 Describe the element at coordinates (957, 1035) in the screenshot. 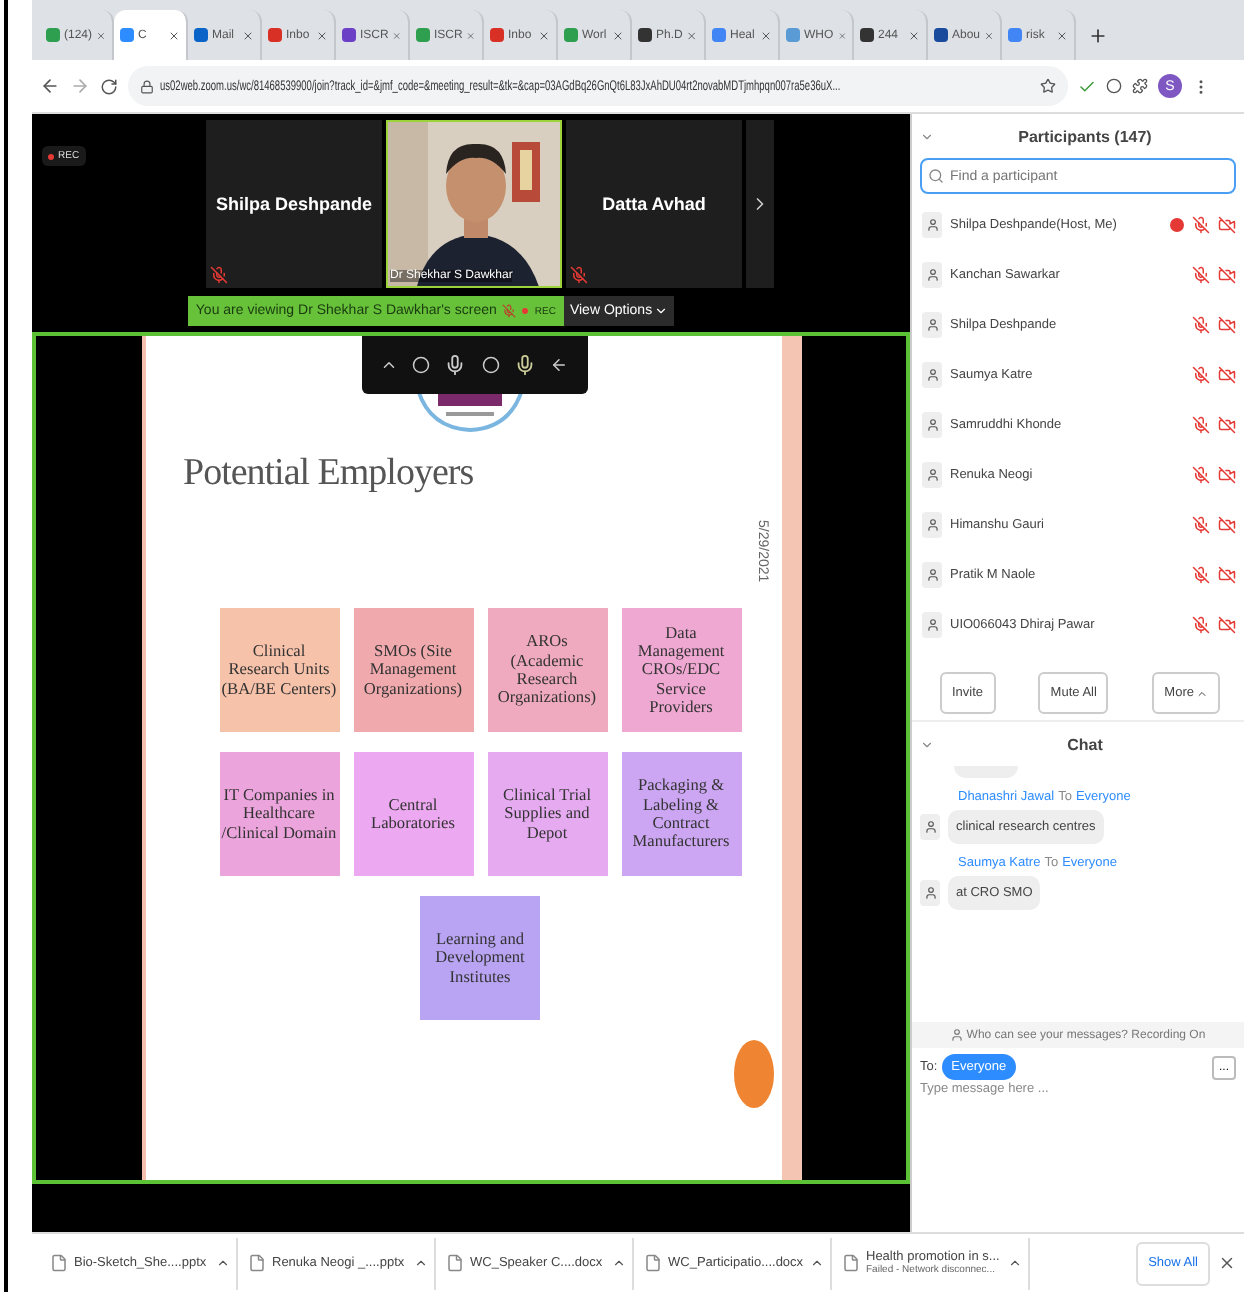

I see `person-icon` at that location.